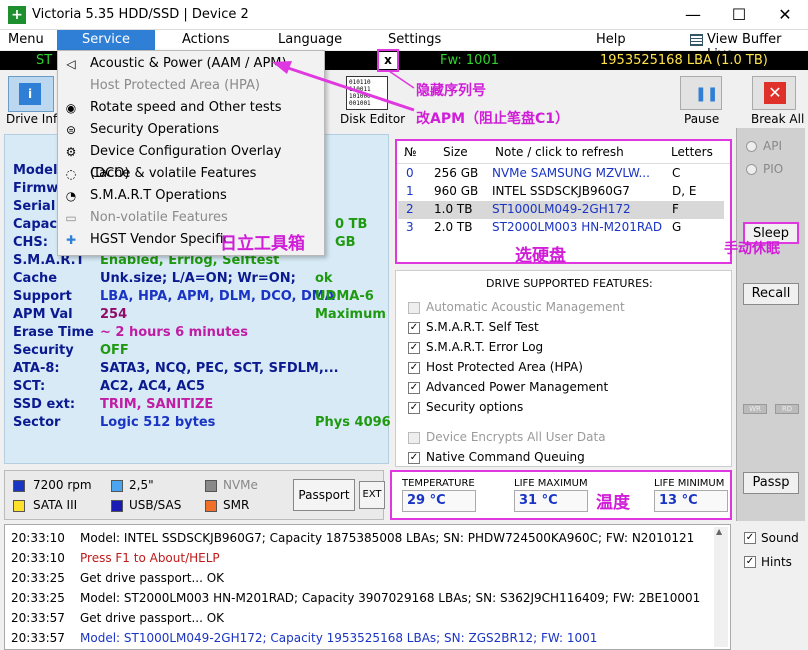 This screenshot has width=808, height=650. I want to click on life-min-label: LIFE MINIMUM, so click(689, 483).